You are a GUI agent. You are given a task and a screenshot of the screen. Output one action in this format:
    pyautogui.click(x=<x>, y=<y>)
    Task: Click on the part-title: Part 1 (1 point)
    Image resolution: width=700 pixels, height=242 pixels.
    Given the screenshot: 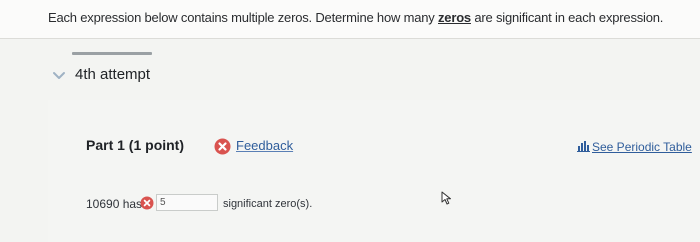 What is the action you would take?
    pyautogui.click(x=135, y=145)
    